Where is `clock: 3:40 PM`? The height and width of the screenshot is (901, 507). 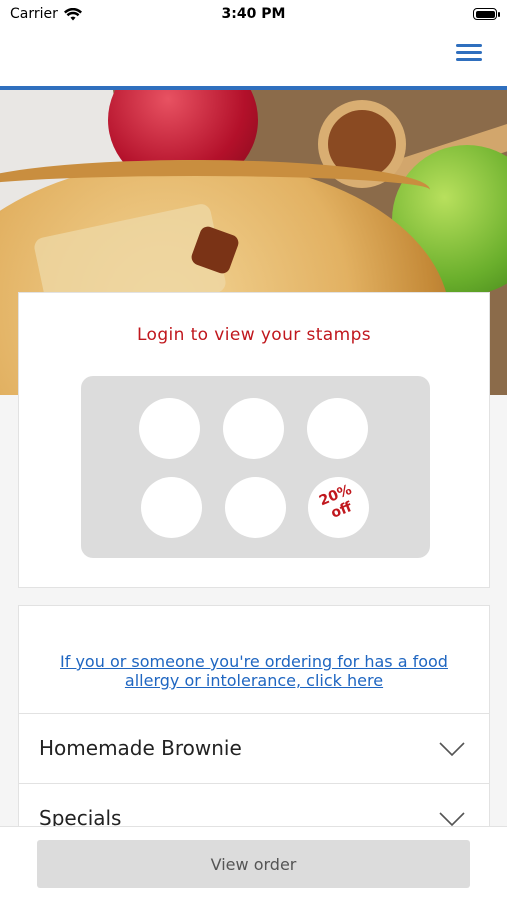 clock: 3:40 PM is located at coordinates (253, 14).